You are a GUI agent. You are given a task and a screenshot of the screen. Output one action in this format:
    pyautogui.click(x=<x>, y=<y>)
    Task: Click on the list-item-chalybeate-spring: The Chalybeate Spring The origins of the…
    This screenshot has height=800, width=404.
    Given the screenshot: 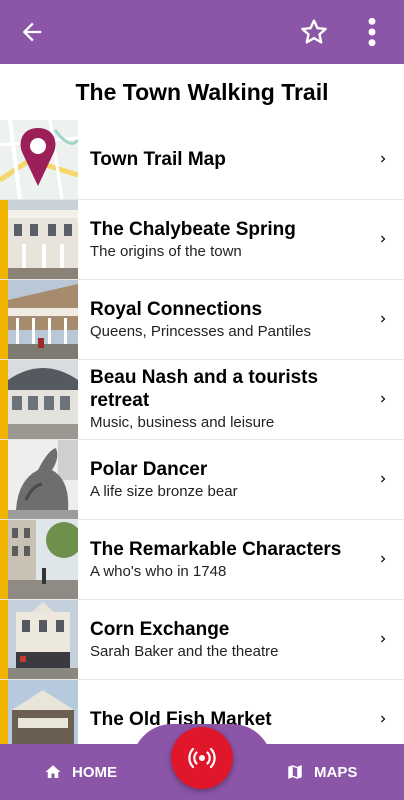 What is the action you would take?
    pyautogui.click(x=202, y=240)
    